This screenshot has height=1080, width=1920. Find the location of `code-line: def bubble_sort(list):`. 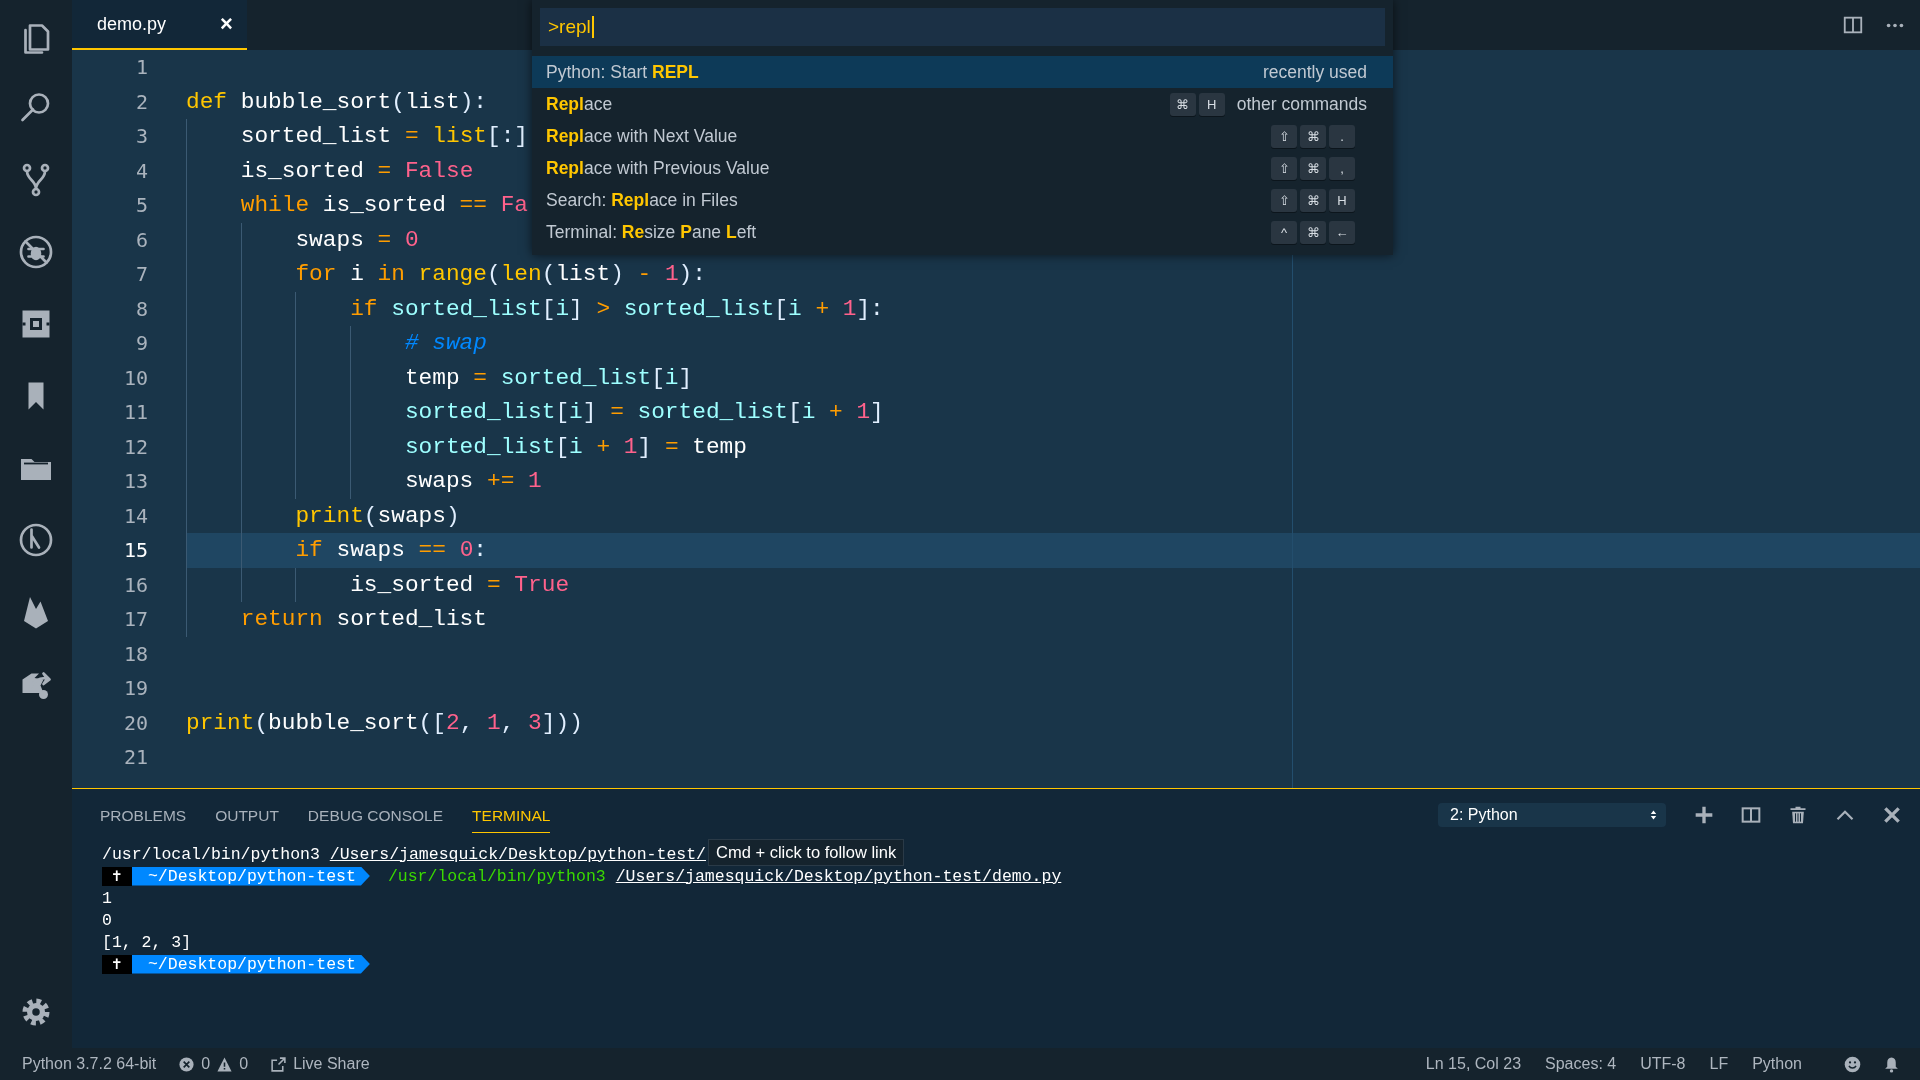

code-line: def bubble_sort(list): is located at coordinates (336, 102).